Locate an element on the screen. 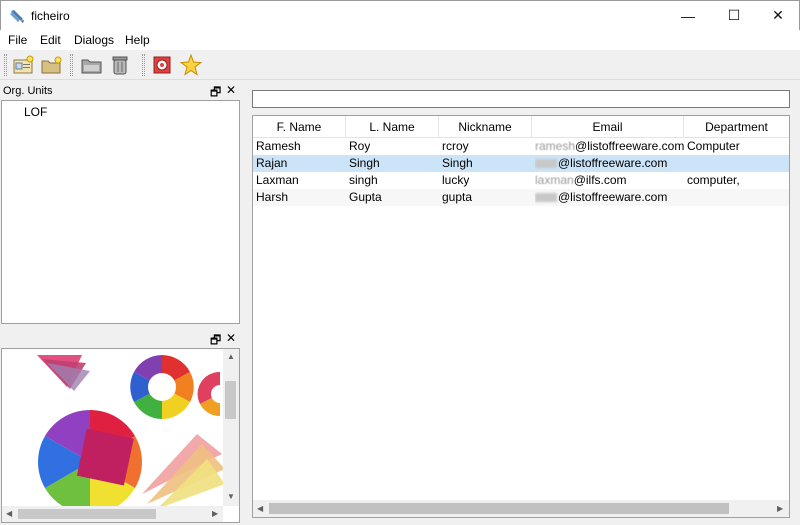  org-units-header: Org. Units 🗗 ✕ is located at coordinates (120, 91).